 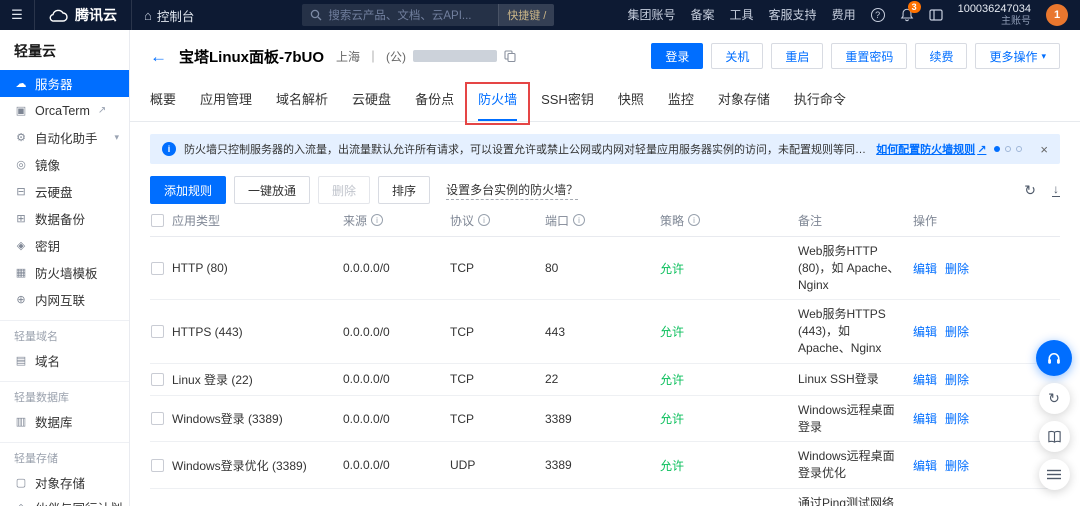 I want to click on external-link-icon: ↗, so click(x=982, y=149).